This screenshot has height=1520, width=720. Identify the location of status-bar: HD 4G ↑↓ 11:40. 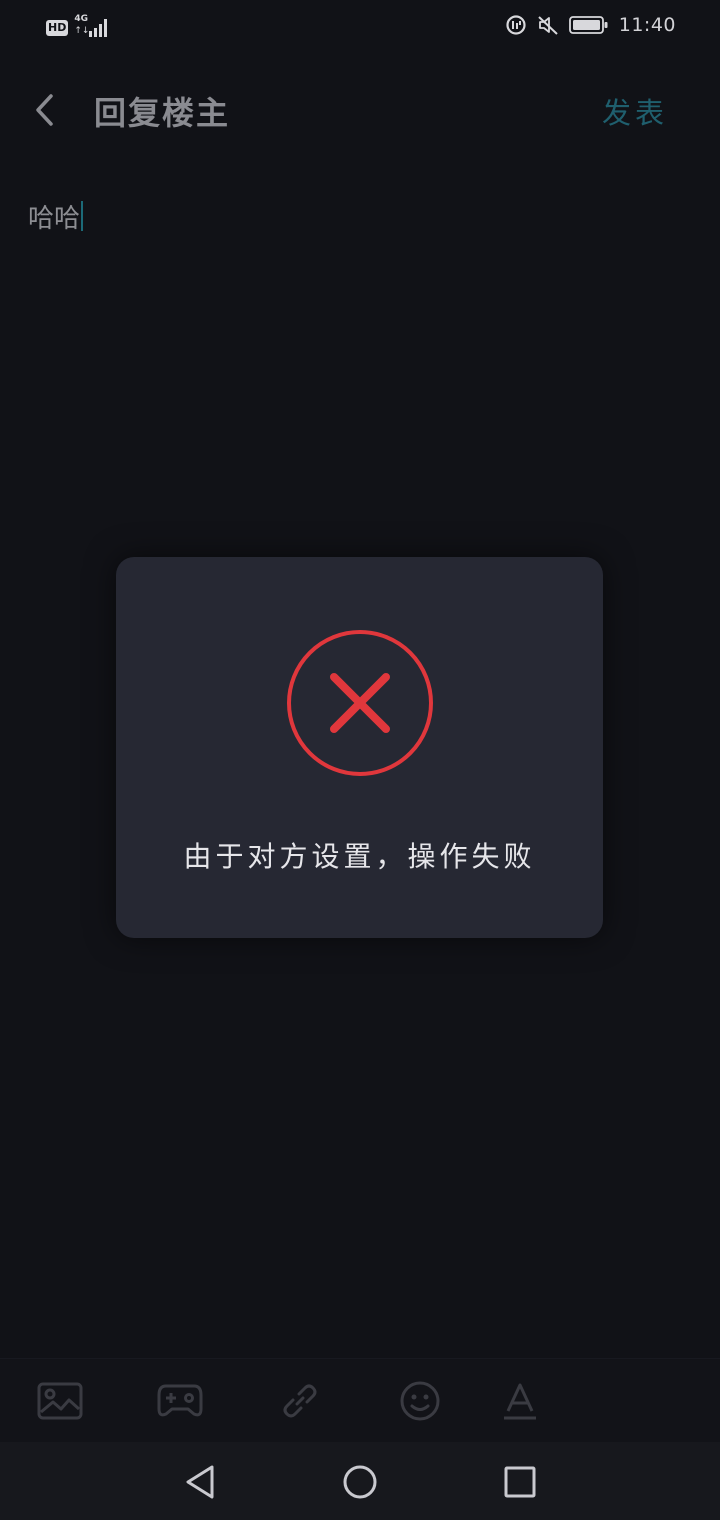
(360, 28).